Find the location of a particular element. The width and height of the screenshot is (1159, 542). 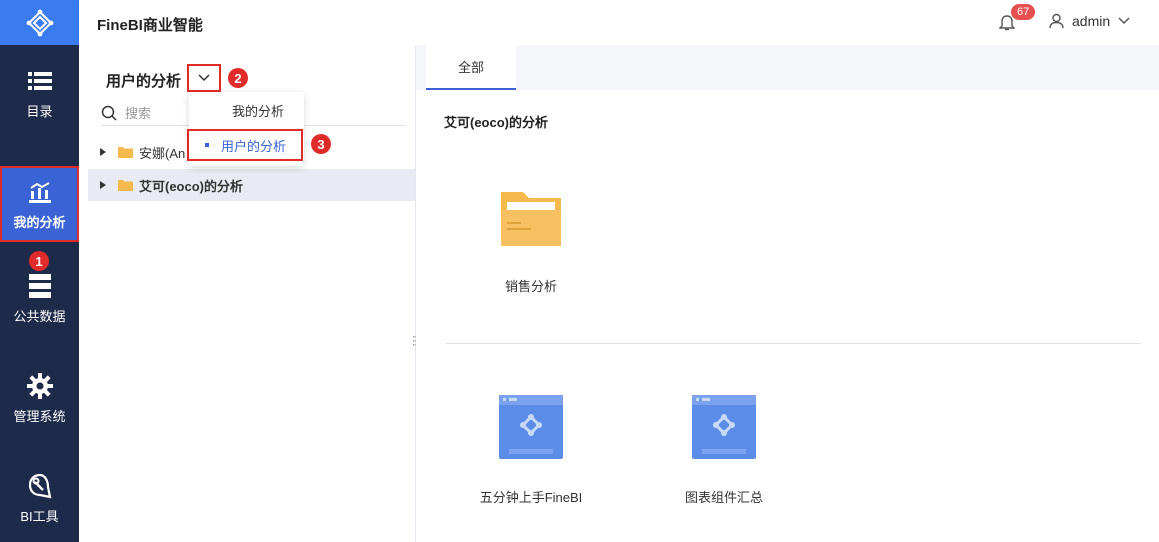

list-icon is located at coordinates (39, 81).